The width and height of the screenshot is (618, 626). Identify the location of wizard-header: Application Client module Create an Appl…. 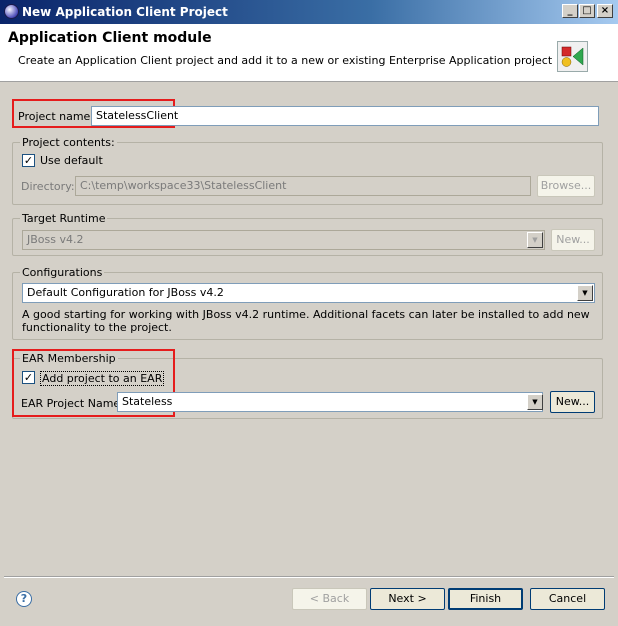
(309, 53).